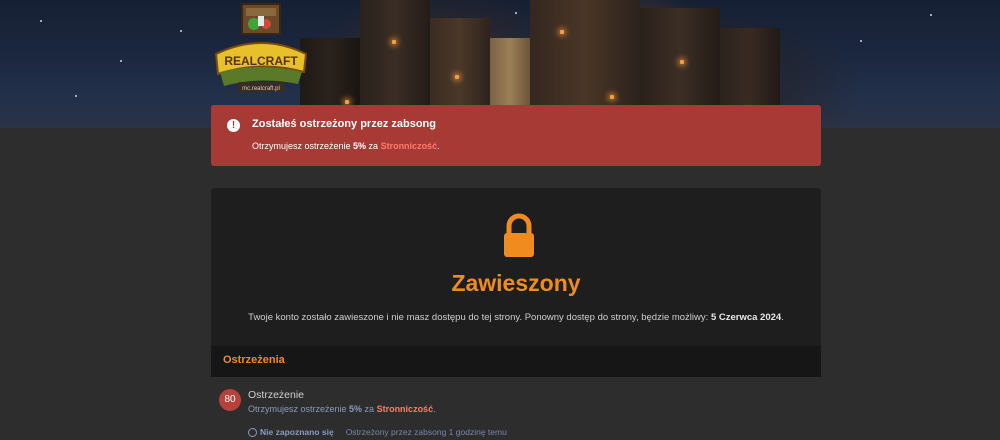 This screenshot has width=1000, height=440. Describe the element at coordinates (373, 146) in the screenshot. I see `alert-text-mid: za` at that location.